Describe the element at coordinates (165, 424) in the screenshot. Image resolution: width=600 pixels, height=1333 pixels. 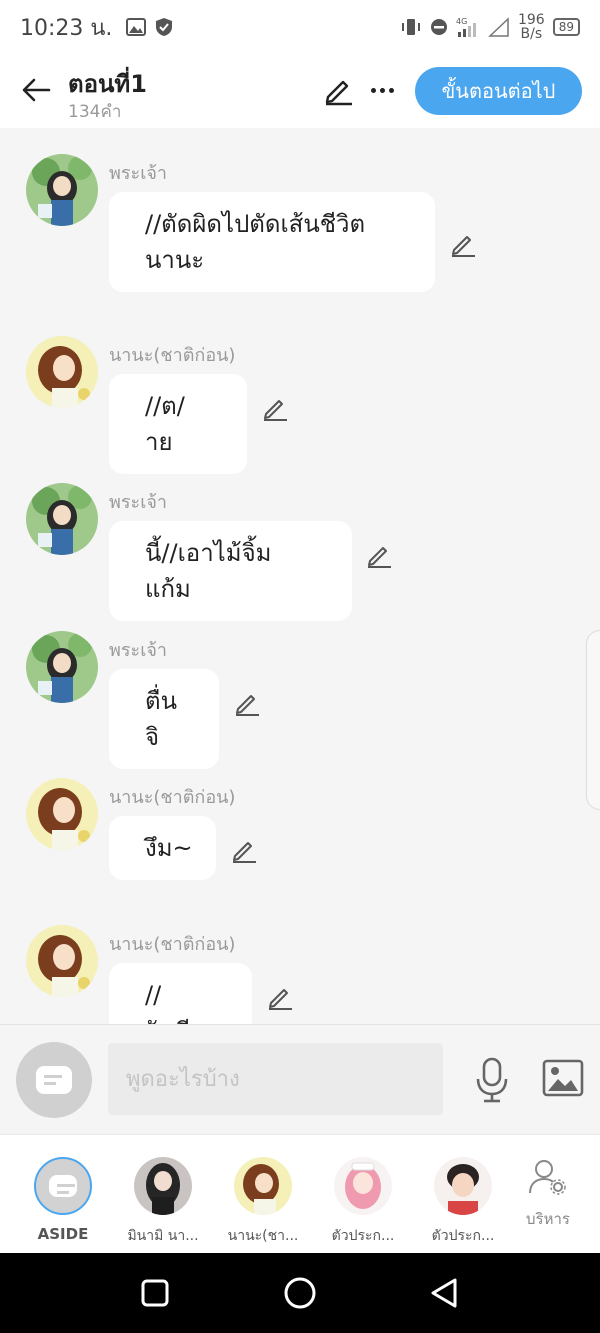
I see `message-line: //ต/าย` at that location.